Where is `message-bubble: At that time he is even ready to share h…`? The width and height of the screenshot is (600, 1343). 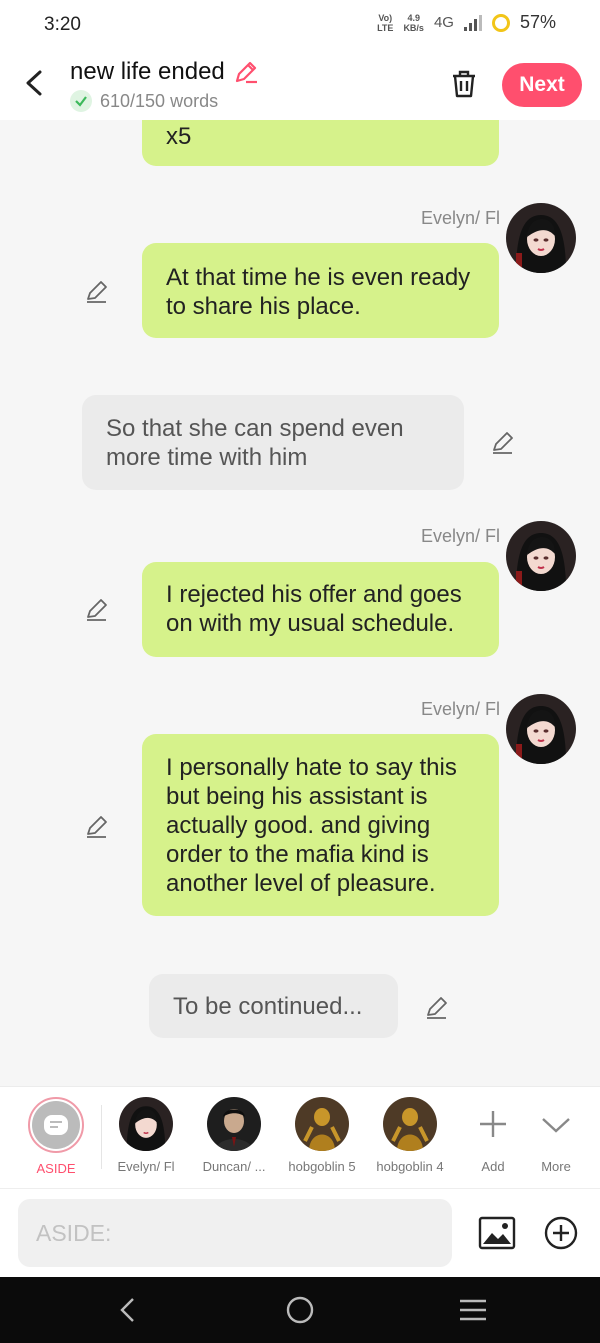 message-bubble: At that time he is even ready to share h… is located at coordinates (320, 290).